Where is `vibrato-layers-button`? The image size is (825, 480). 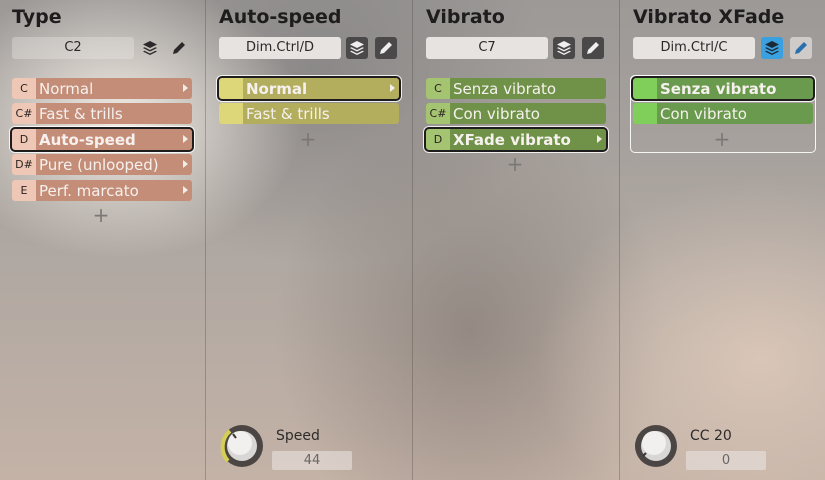 vibrato-layers-button is located at coordinates (564, 48).